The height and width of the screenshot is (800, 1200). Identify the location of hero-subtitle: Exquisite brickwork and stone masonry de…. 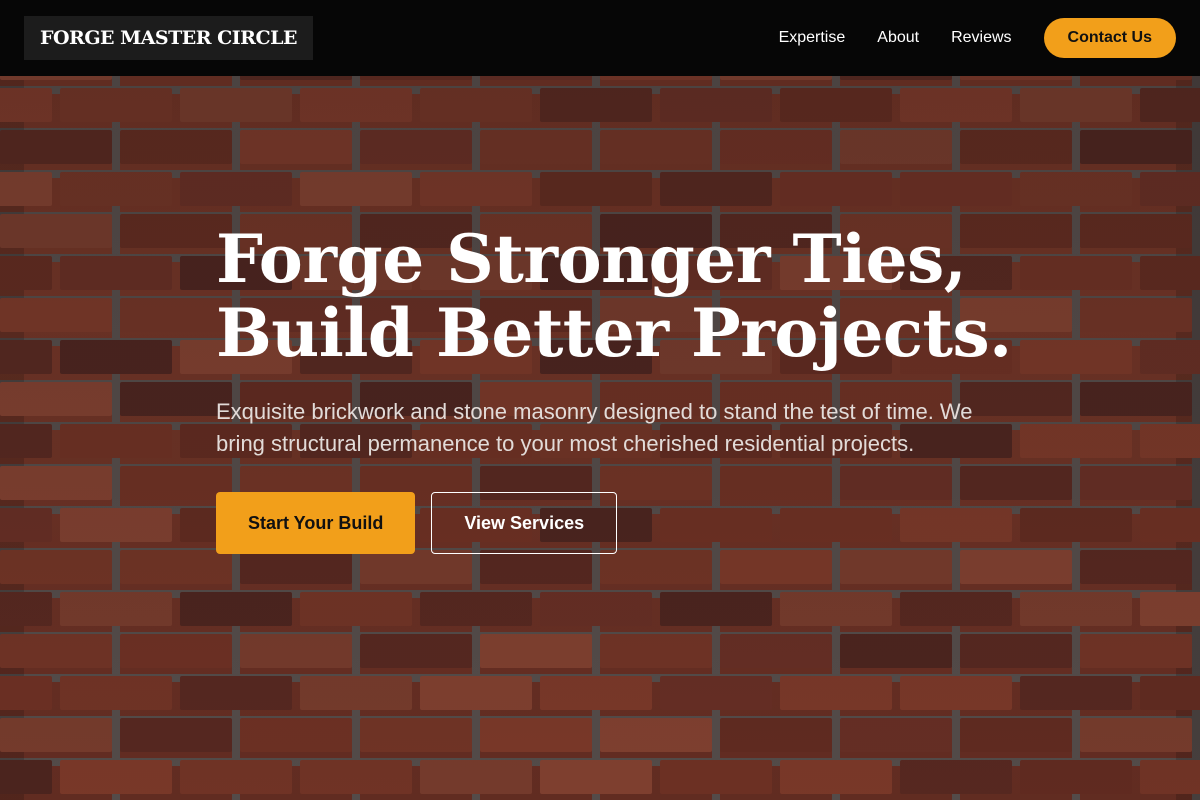
(594, 427).